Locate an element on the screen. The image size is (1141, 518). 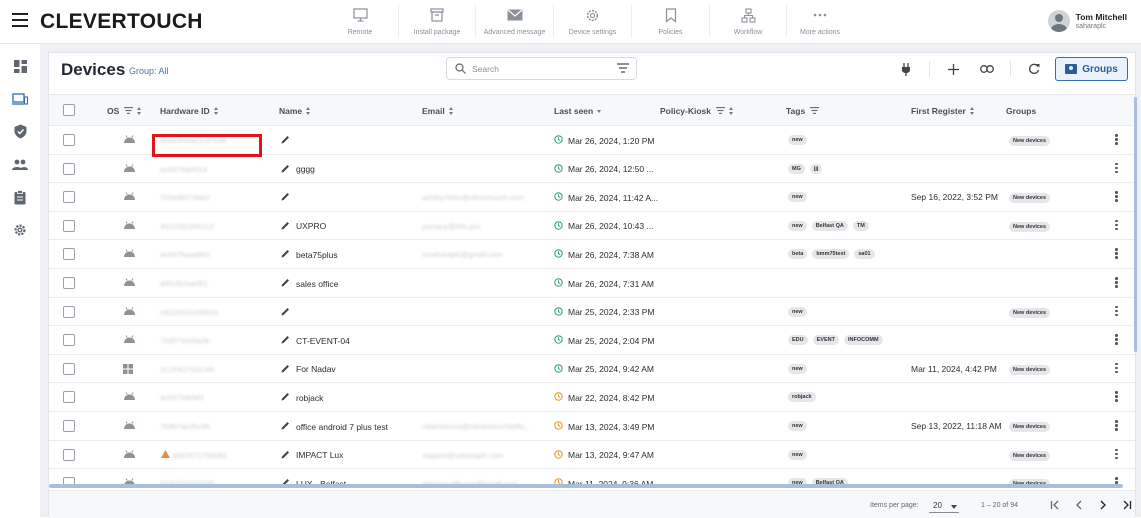
device-name: UXPRO is located at coordinates (303, 226).